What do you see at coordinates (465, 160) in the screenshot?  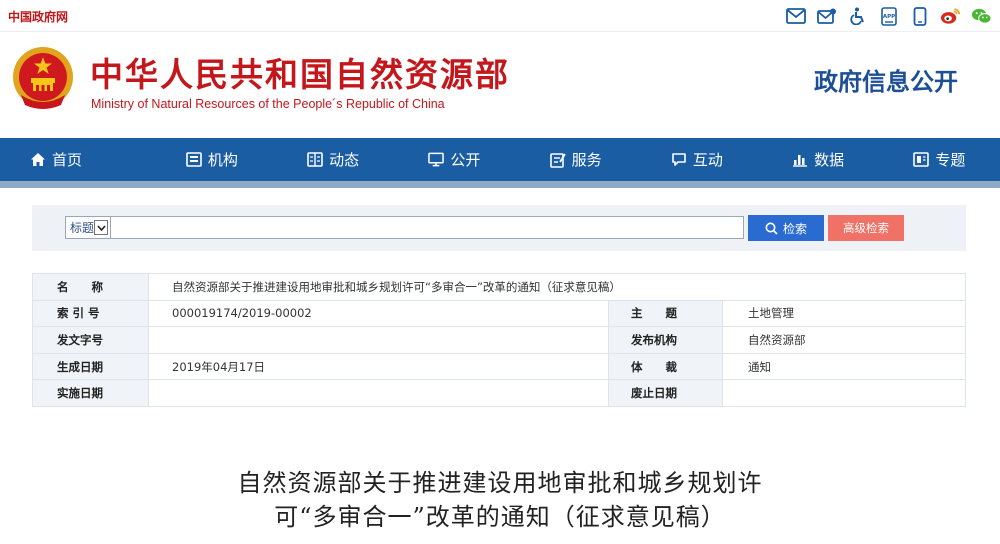 I see `nav-label: 公开` at bounding box center [465, 160].